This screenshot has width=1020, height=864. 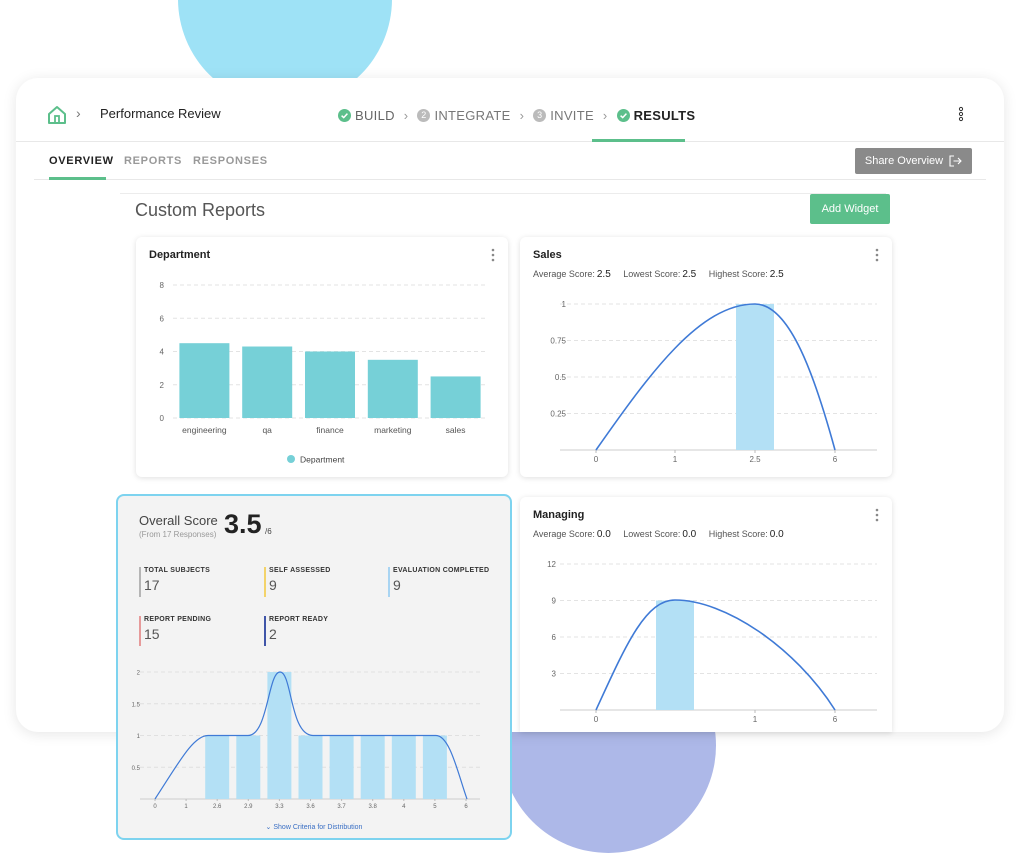 What do you see at coordinates (217, 807) in the screenshot?
I see `x-tick-label: 2.6` at bounding box center [217, 807].